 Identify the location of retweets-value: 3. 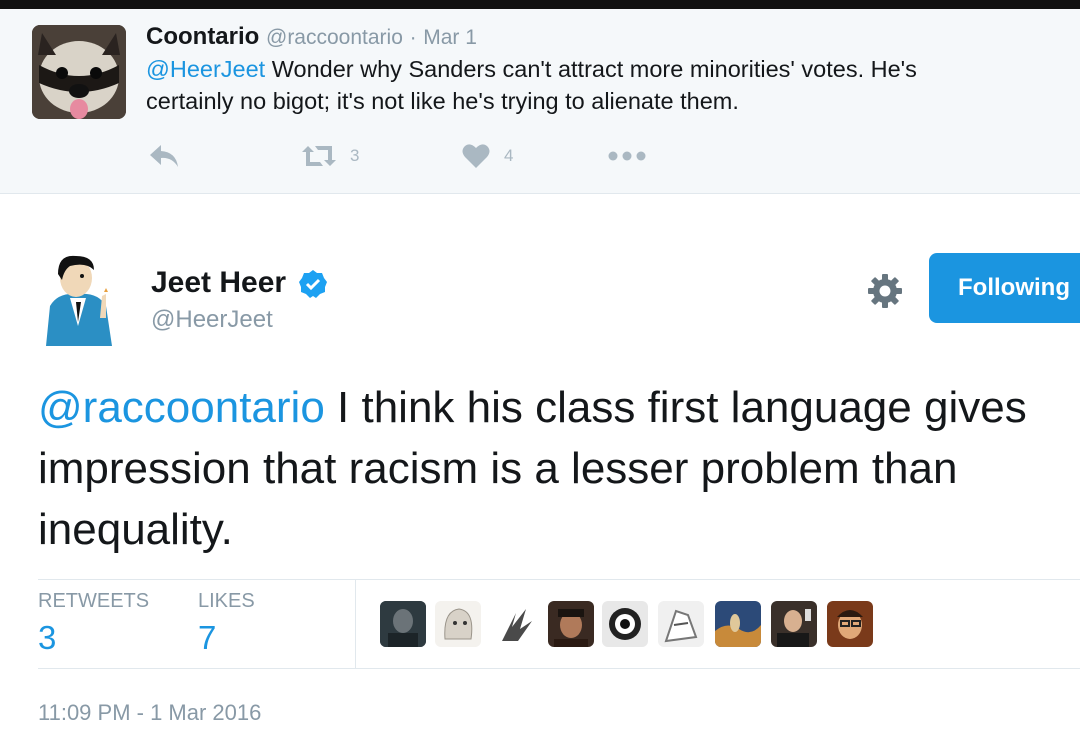
(47, 637).